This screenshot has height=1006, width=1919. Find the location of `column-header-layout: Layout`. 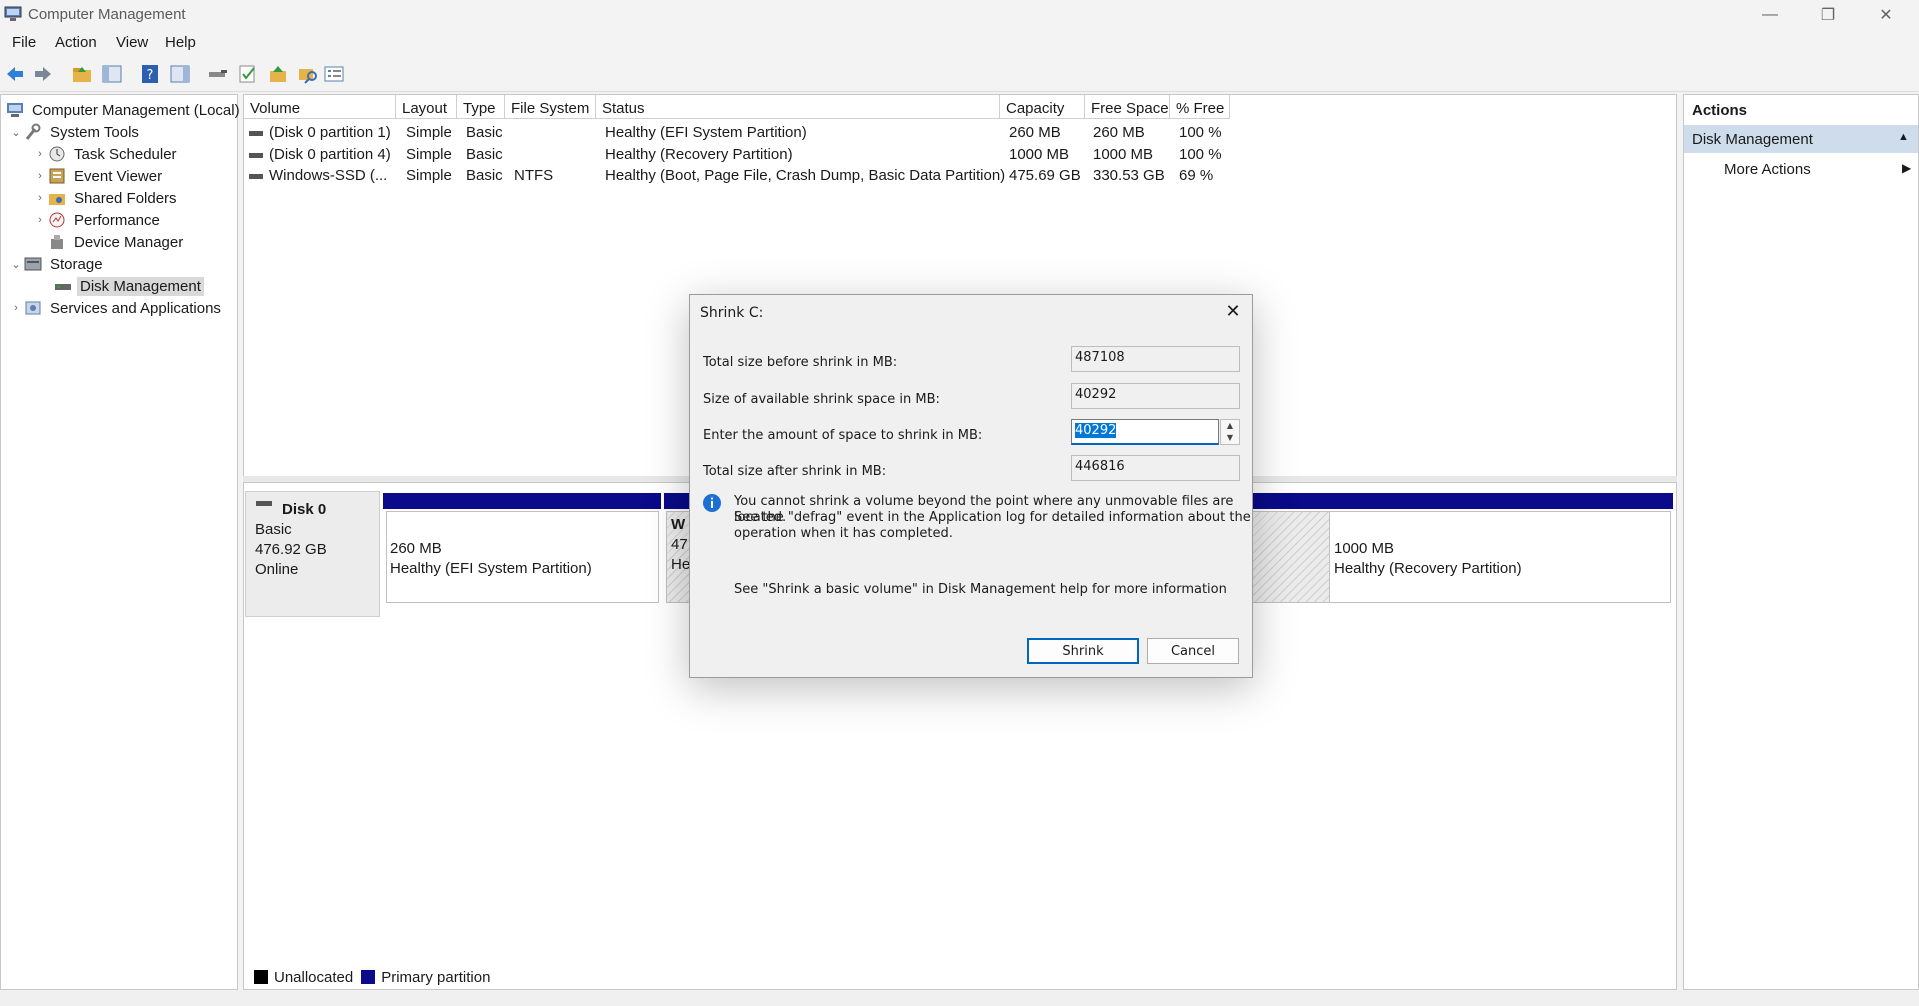

column-header-layout: Layout is located at coordinates (426, 107).